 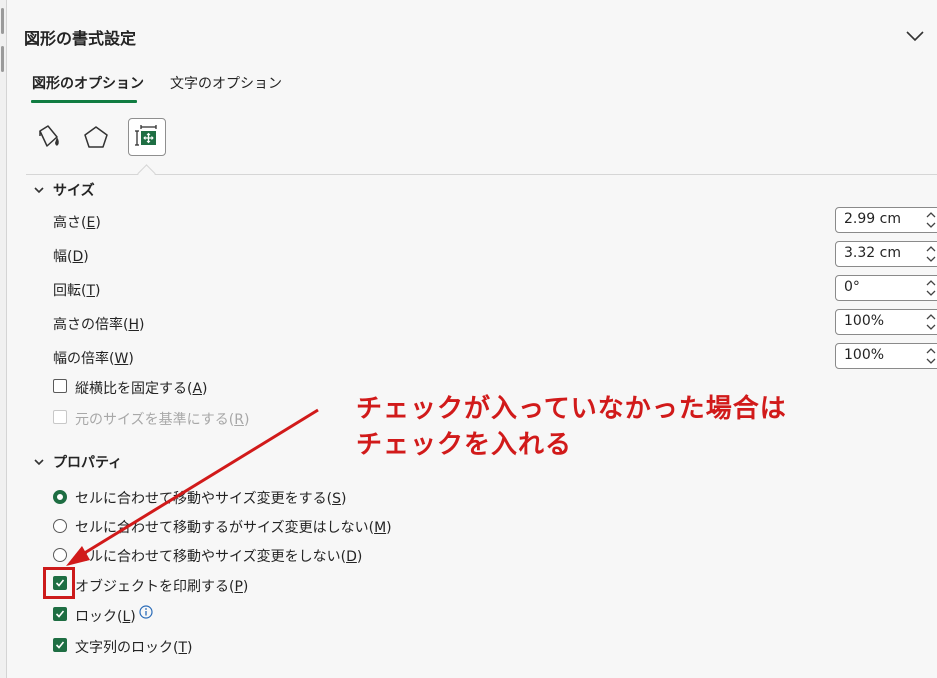 What do you see at coordinates (192, 487) in the screenshot?
I see `annotation-arrow` at bounding box center [192, 487].